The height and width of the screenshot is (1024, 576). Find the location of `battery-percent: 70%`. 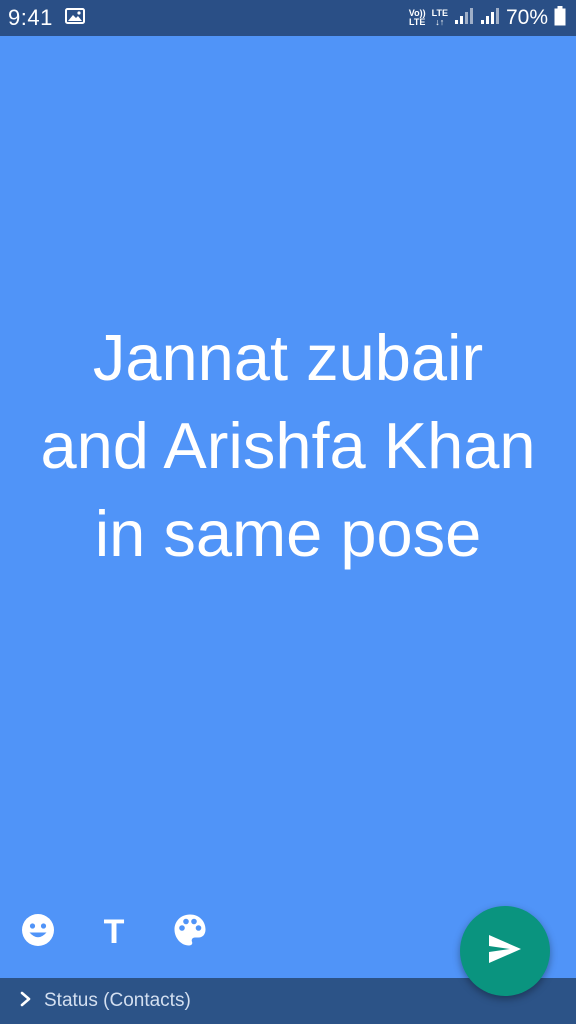

battery-percent: 70% is located at coordinates (526, 17).